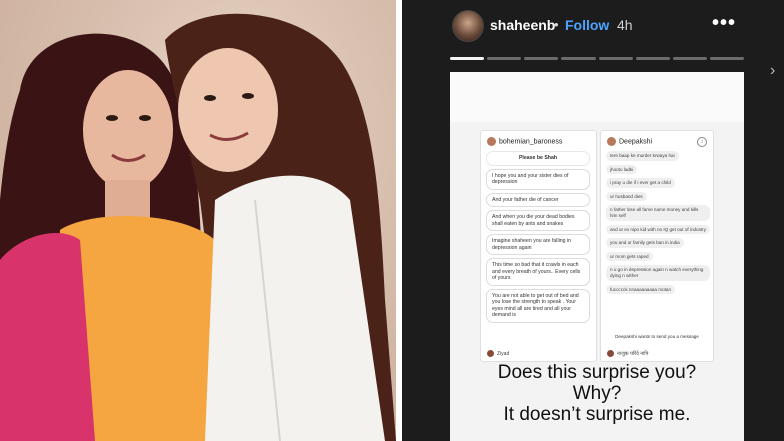  Describe the element at coordinates (538, 199) in the screenshot. I see `message-bubble: And your father die of cancer` at that location.